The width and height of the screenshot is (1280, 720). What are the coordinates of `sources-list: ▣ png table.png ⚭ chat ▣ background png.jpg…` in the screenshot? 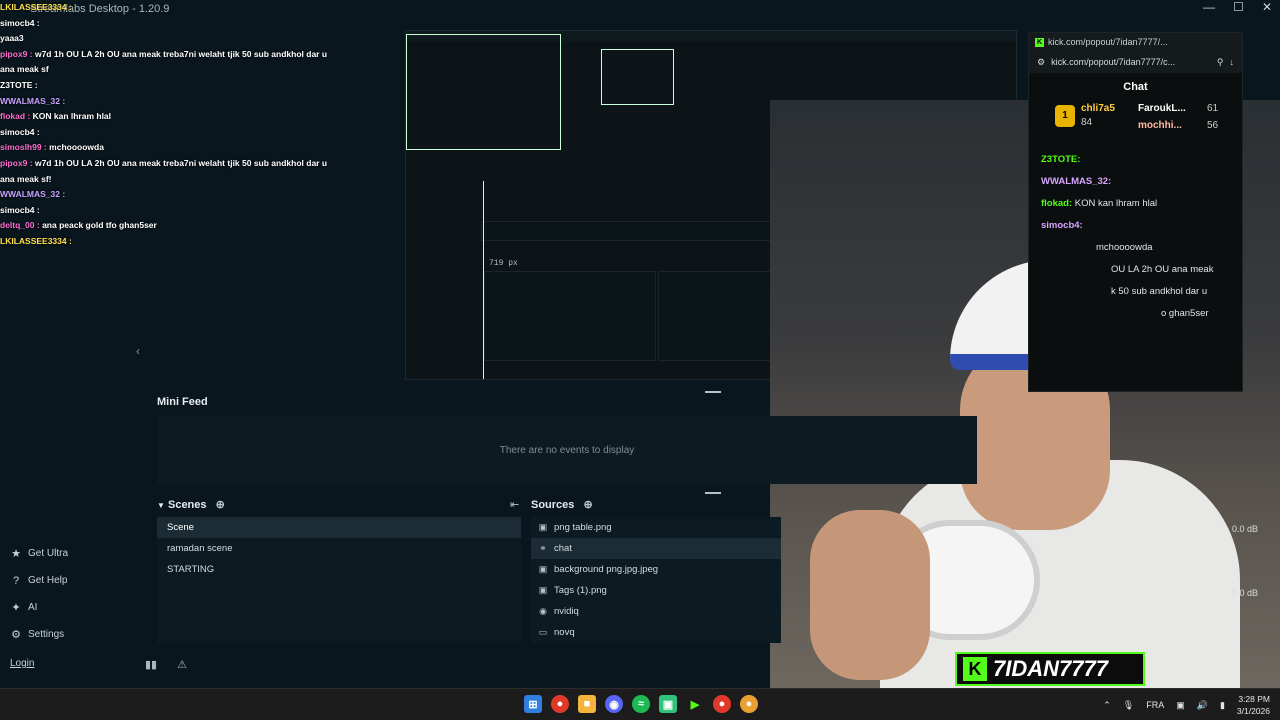 It's located at (656, 580).